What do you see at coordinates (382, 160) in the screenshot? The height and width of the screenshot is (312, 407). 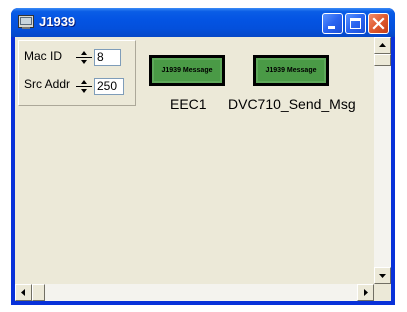 I see `vertical-scrollbar` at bounding box center [382, 160].